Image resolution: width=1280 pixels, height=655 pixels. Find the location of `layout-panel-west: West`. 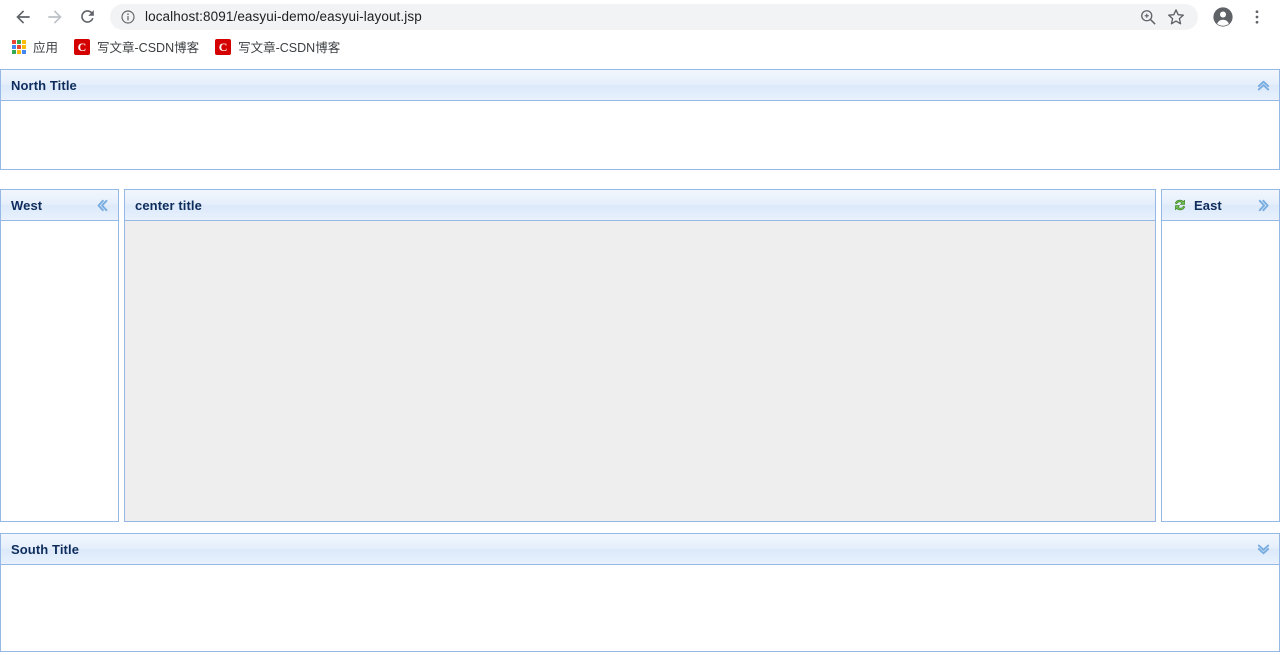

layout-panel-west: West is located at coordinates (59, 355).